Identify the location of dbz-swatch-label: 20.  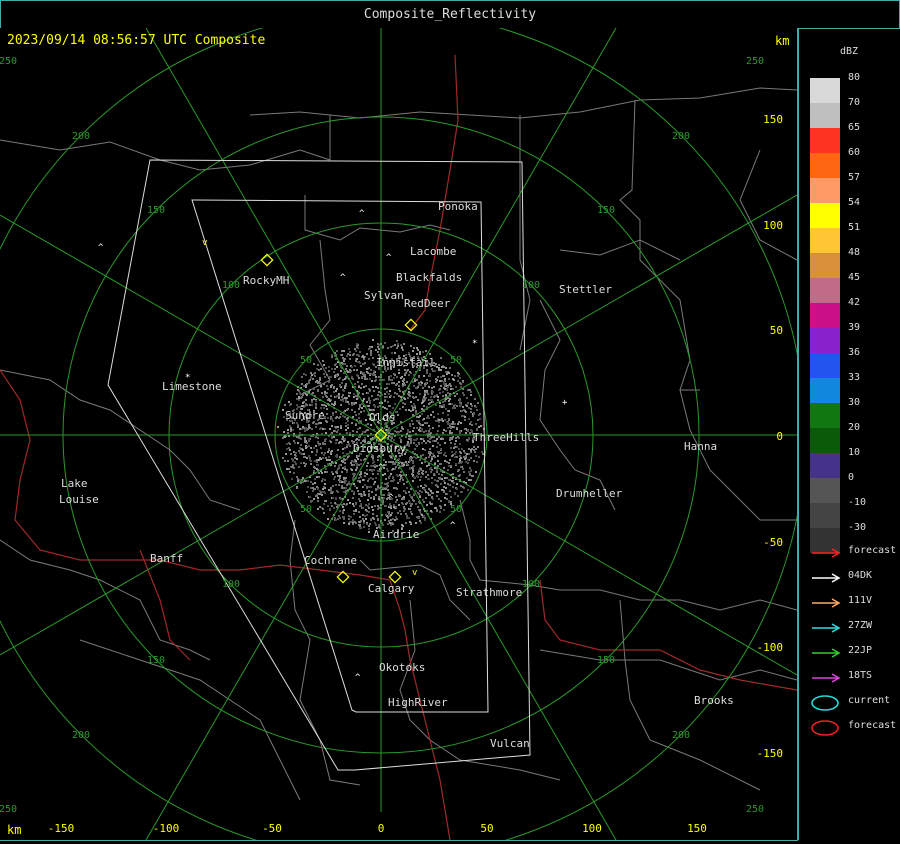
(854, 427).